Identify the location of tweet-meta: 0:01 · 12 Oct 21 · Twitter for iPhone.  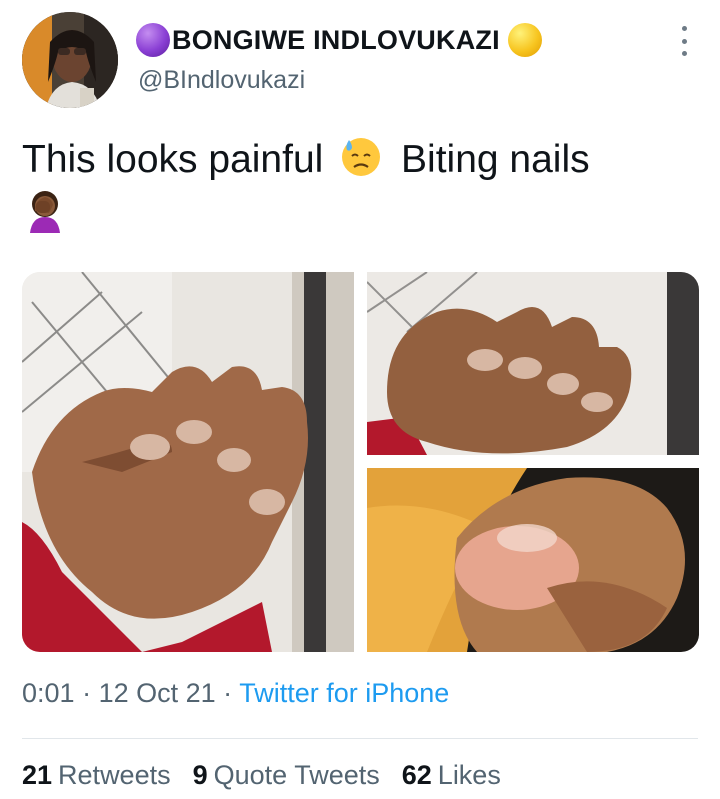
(235, 693).